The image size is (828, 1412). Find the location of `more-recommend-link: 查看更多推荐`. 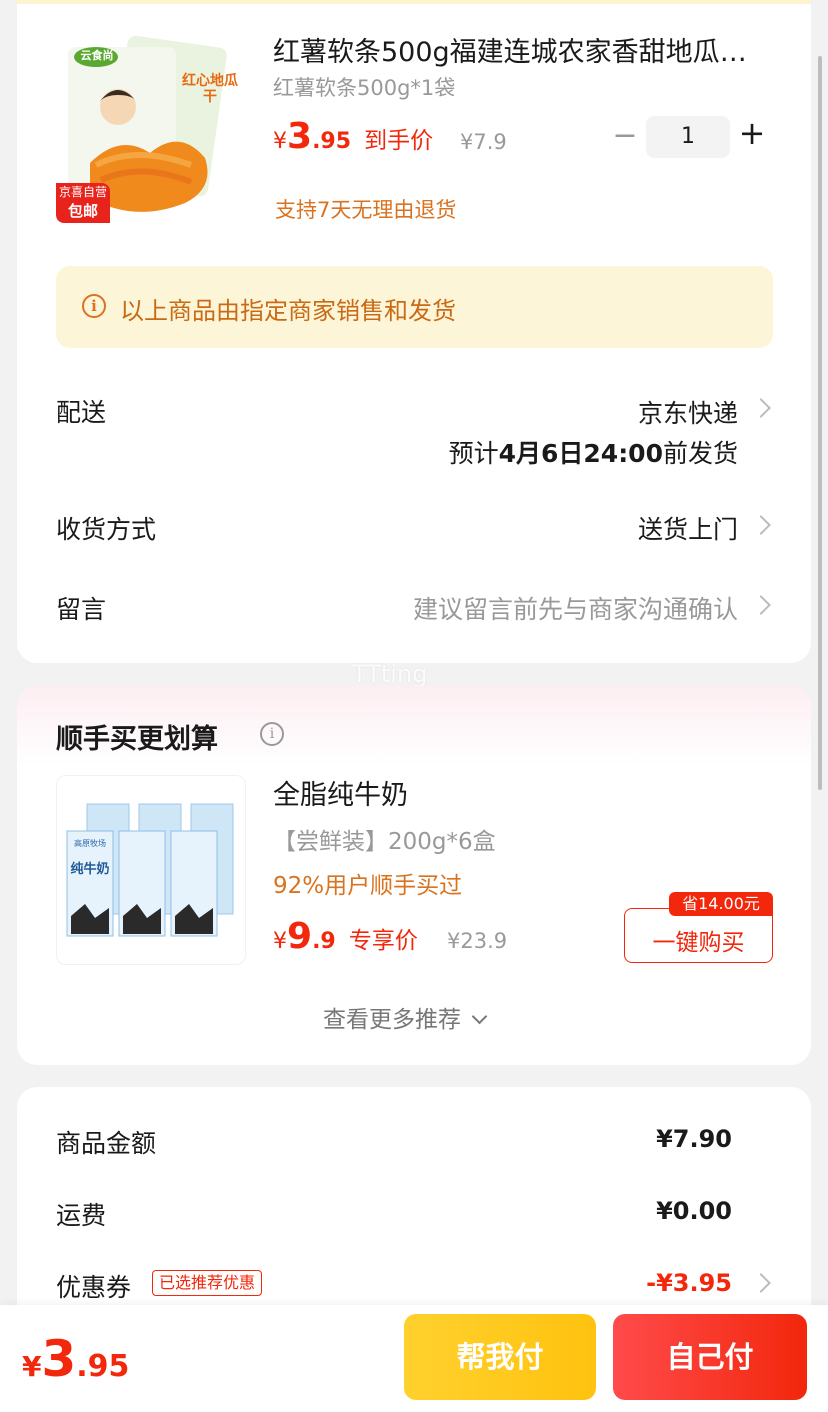

more-recommend-link: 查看更多推荐 is located at coordinates (405, 1017).